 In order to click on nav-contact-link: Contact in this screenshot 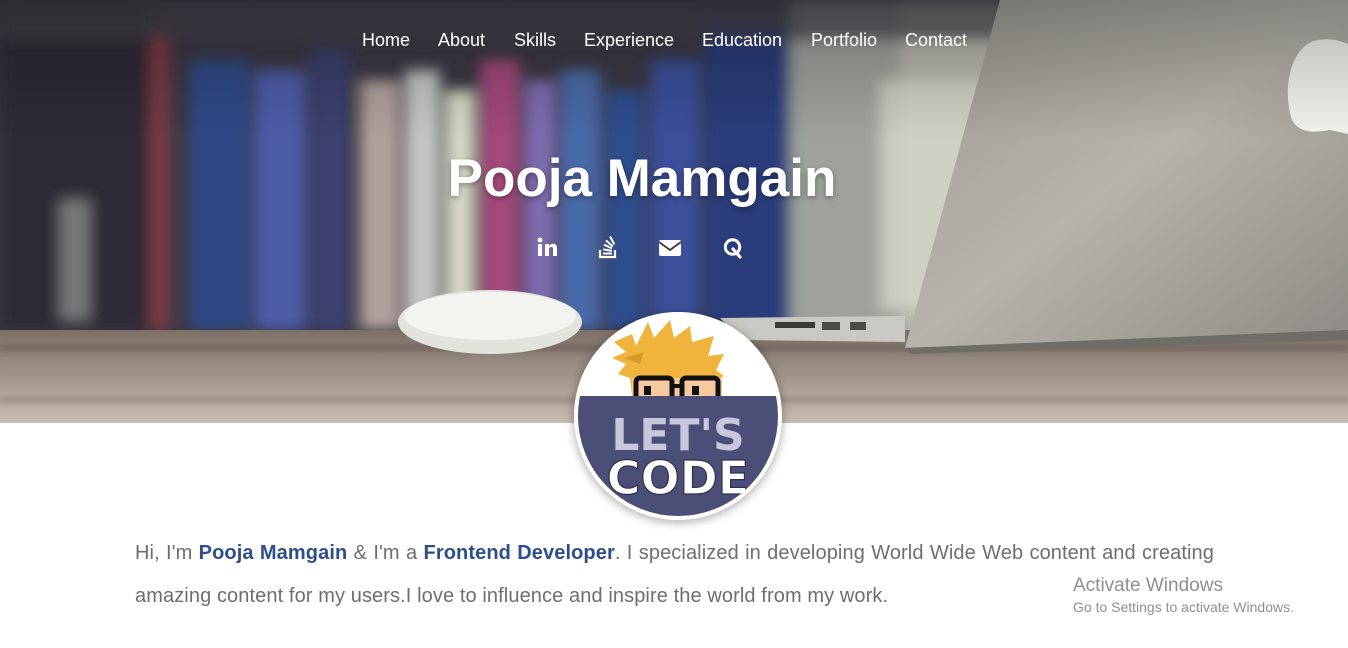, I will do `click(936, 40)`.